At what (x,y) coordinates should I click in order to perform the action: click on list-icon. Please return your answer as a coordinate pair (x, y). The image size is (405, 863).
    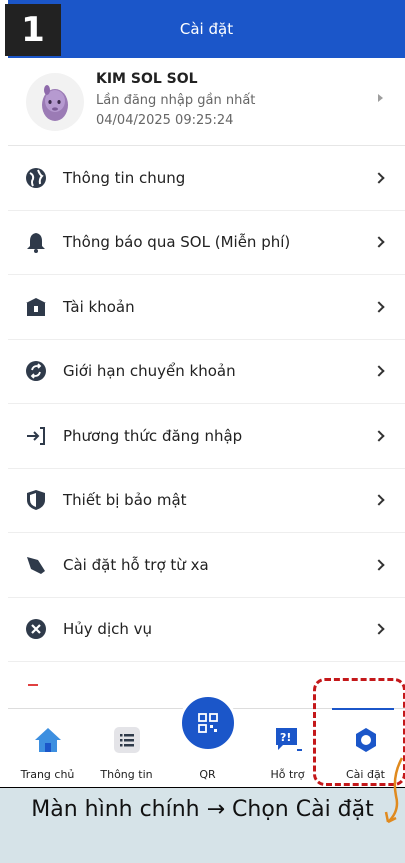
    Looking at the image, I should click on (126, 740).